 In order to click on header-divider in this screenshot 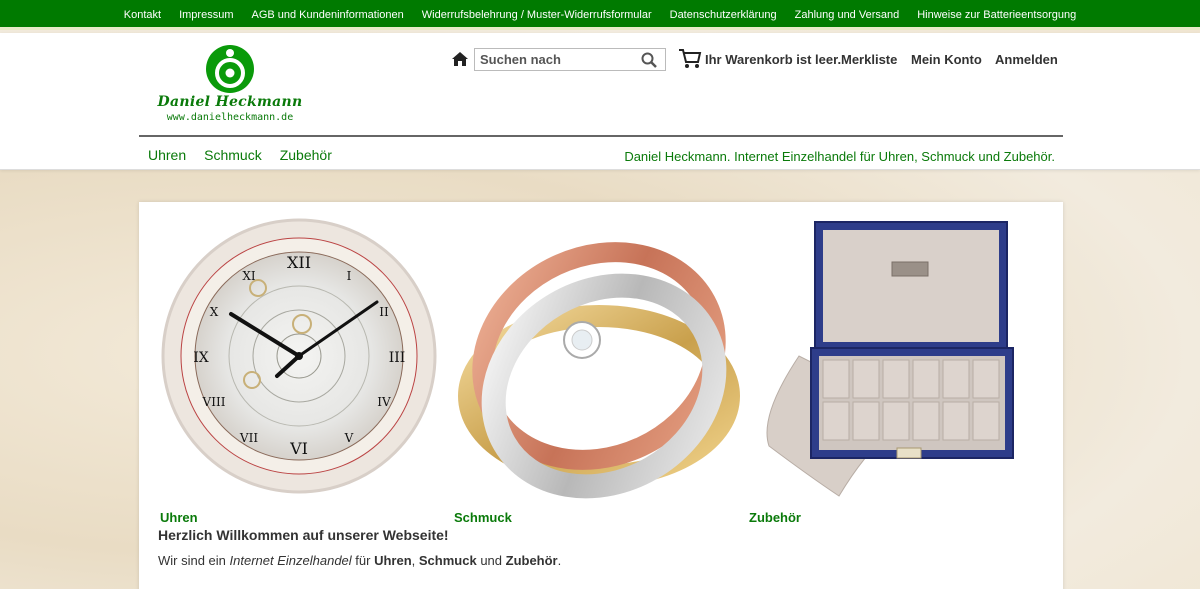, I will do `click(601, 136)`.